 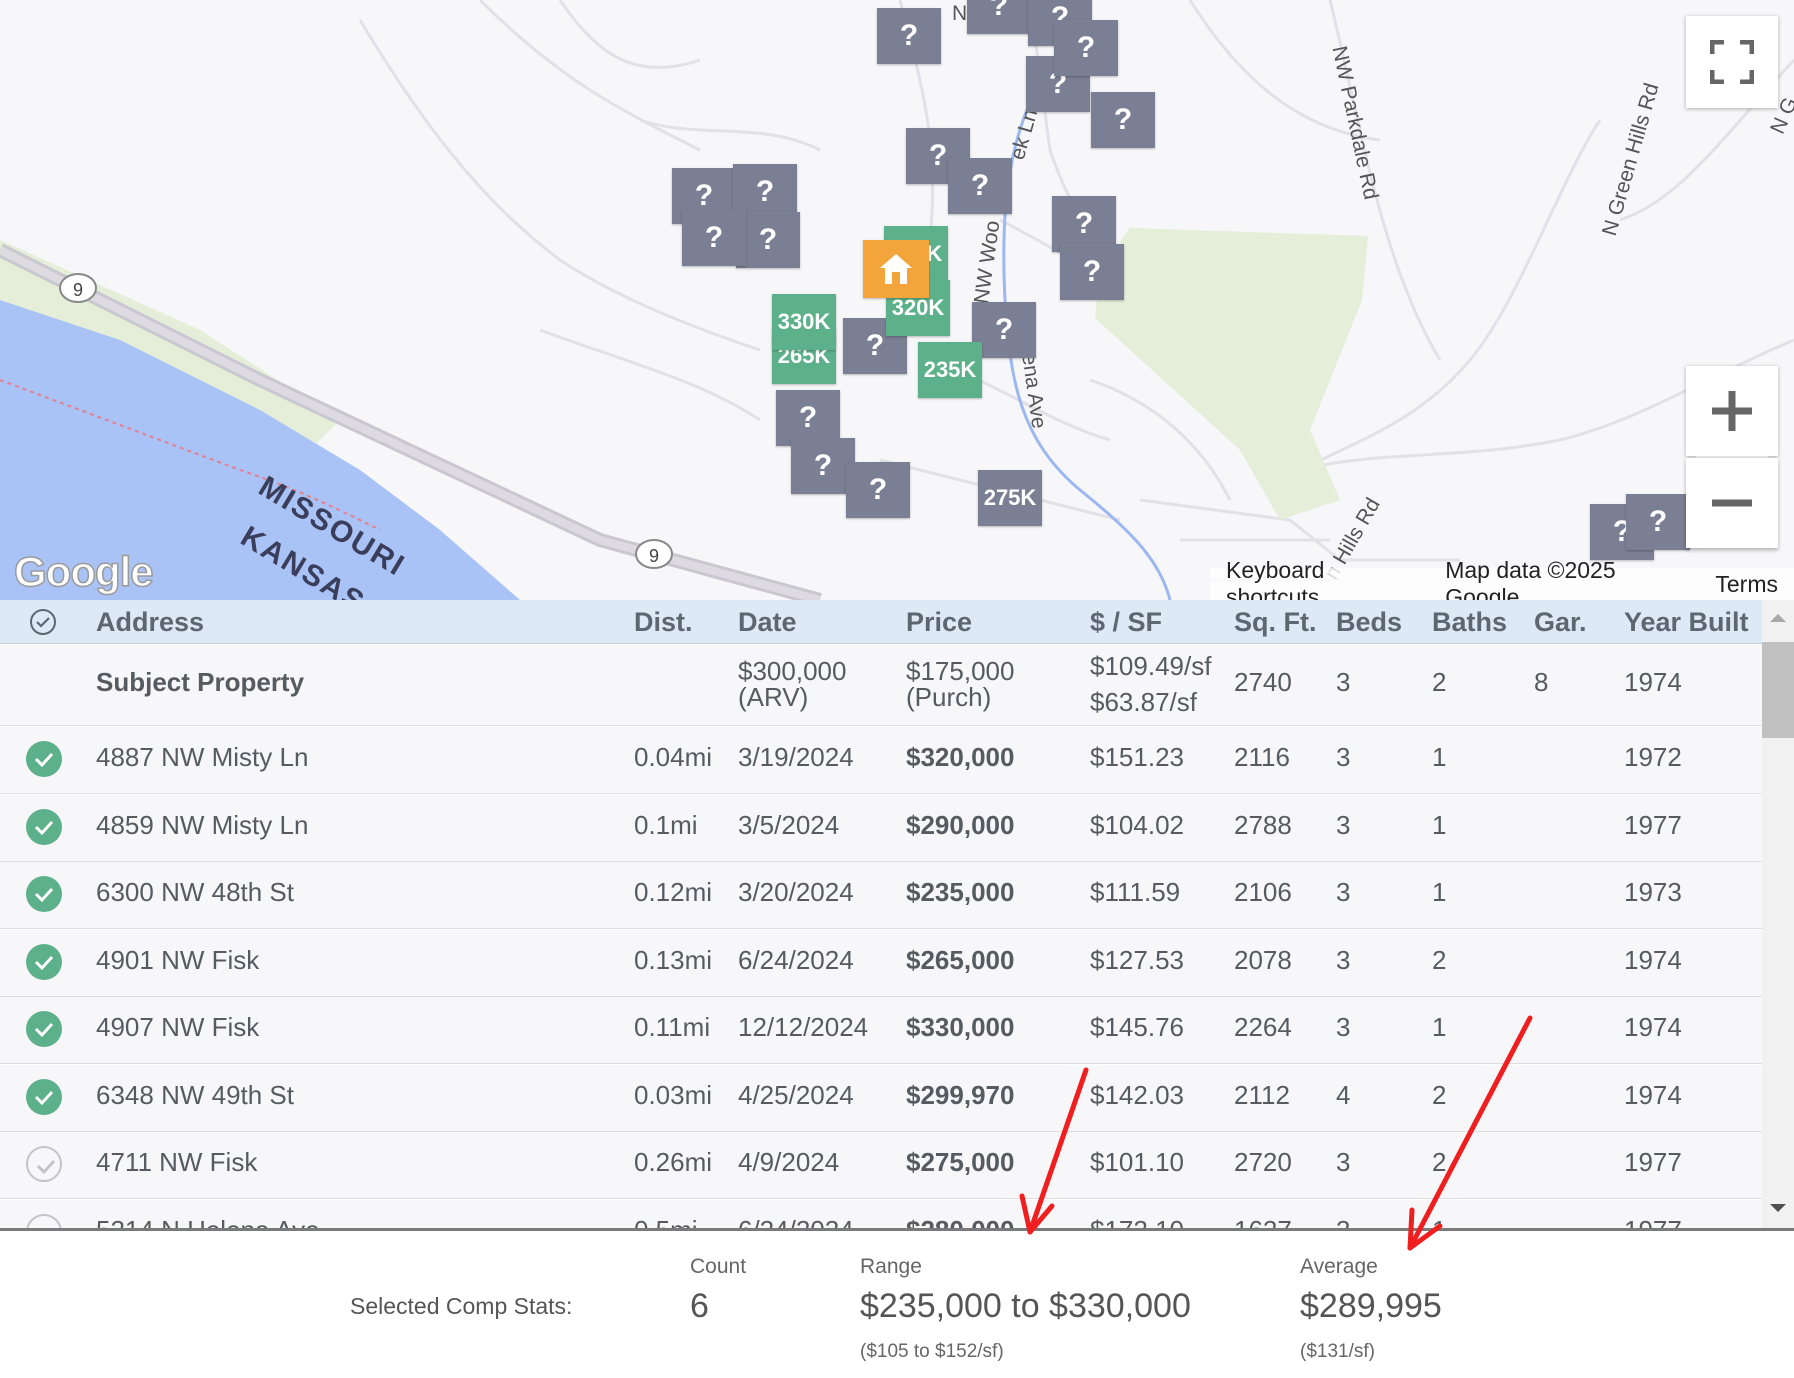 I want to click on stats-label: Selected Comp Stats:, so click(x=461, y=1306).